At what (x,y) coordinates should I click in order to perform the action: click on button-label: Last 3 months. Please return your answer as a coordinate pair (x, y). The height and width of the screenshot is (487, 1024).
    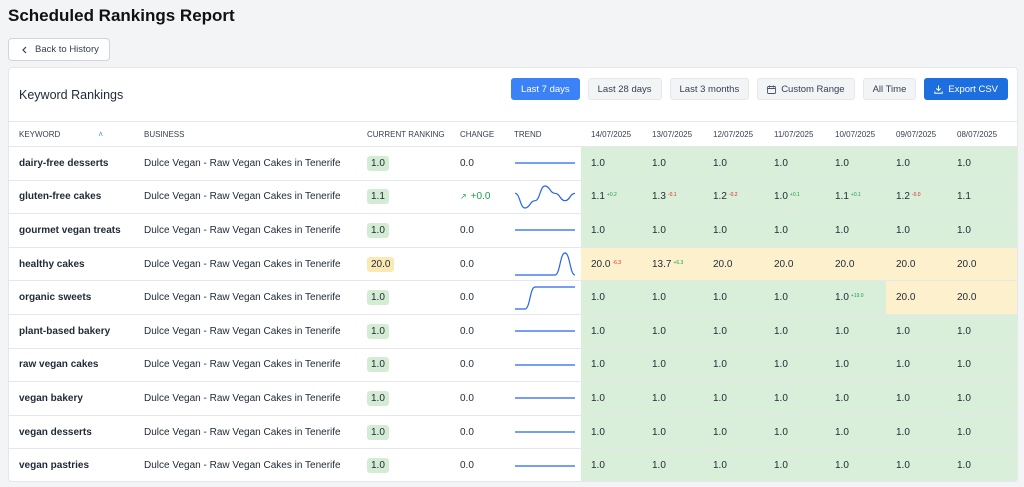
    Looking at the image, I should click on (709, 89).